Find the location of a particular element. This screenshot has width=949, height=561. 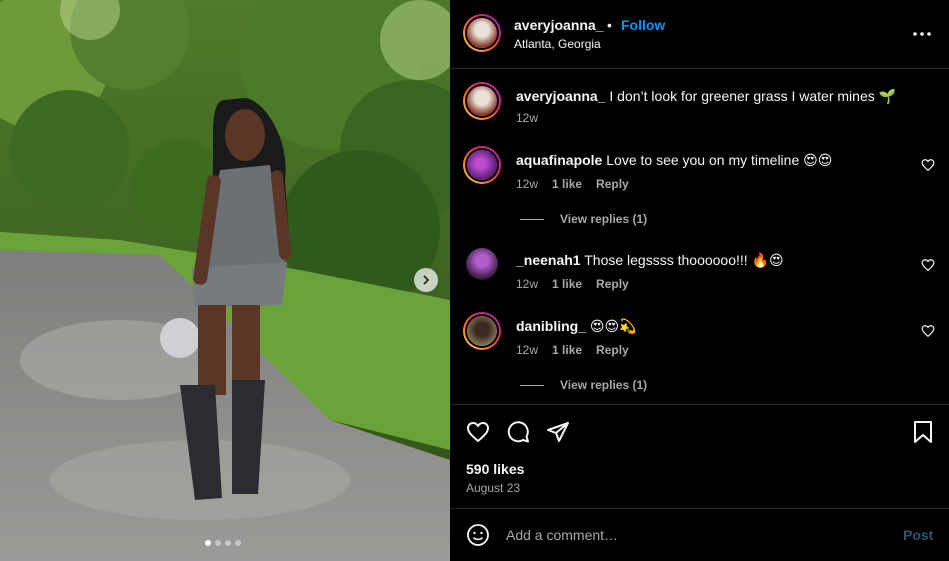

caption-meta: 12w is located at coordinates (527, 118).